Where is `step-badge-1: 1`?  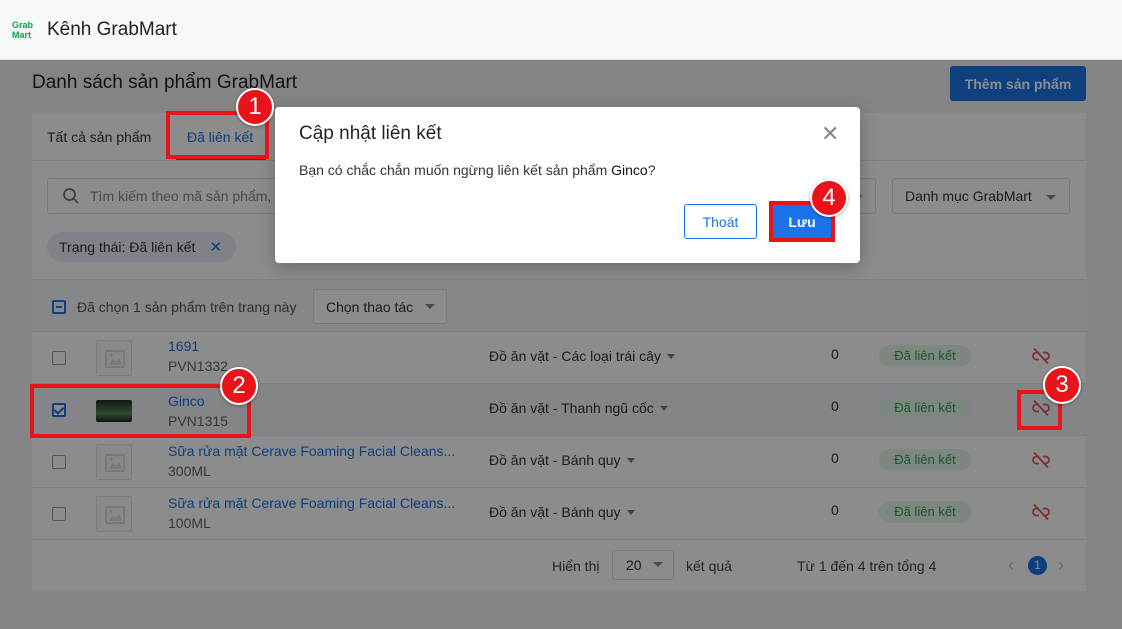 step-badge-1: 1 is located at coordinates (255, 107).